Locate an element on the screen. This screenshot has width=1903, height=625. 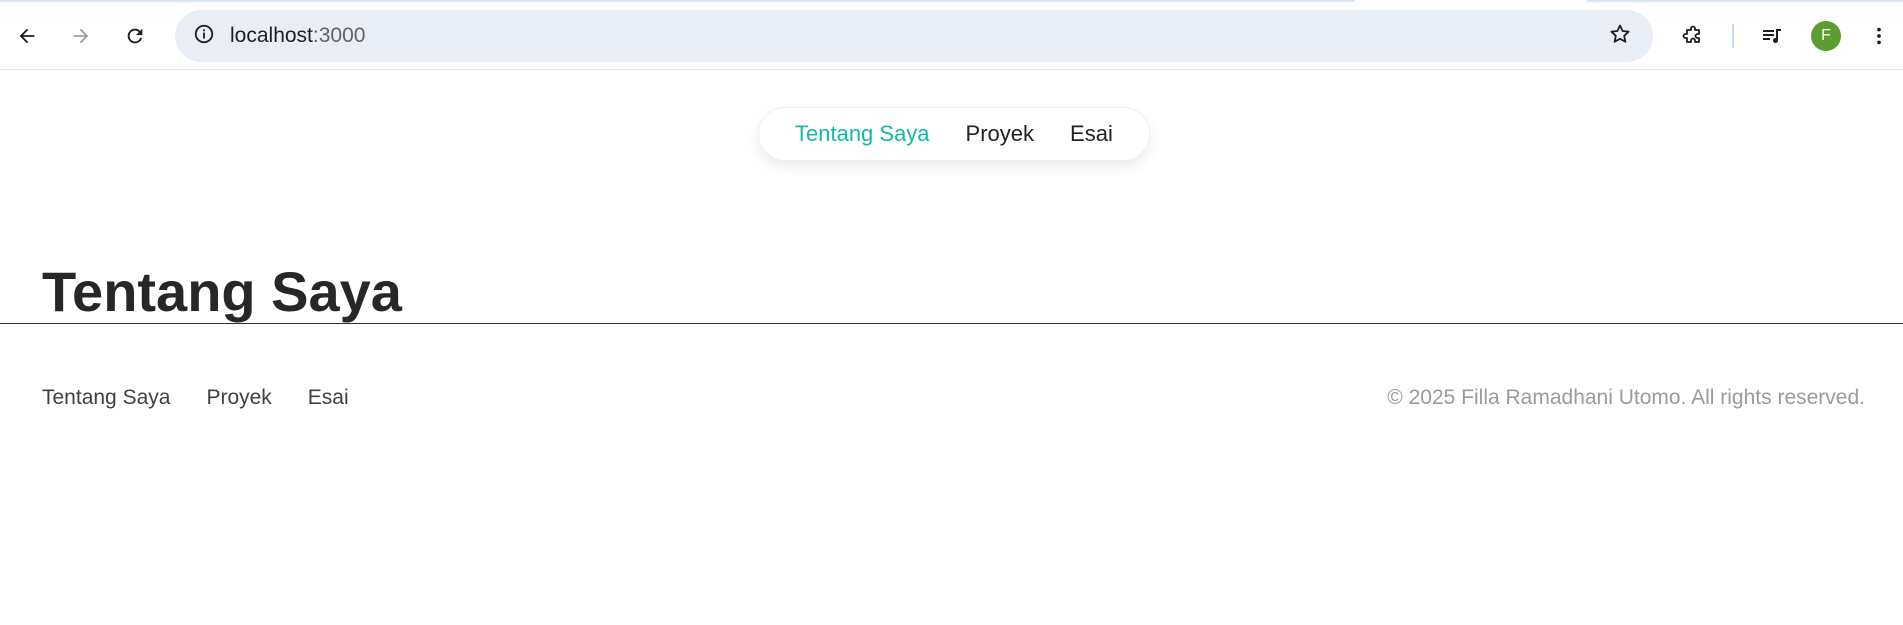
address-bar: localhost:3000 is located at coordinates (914, 36).